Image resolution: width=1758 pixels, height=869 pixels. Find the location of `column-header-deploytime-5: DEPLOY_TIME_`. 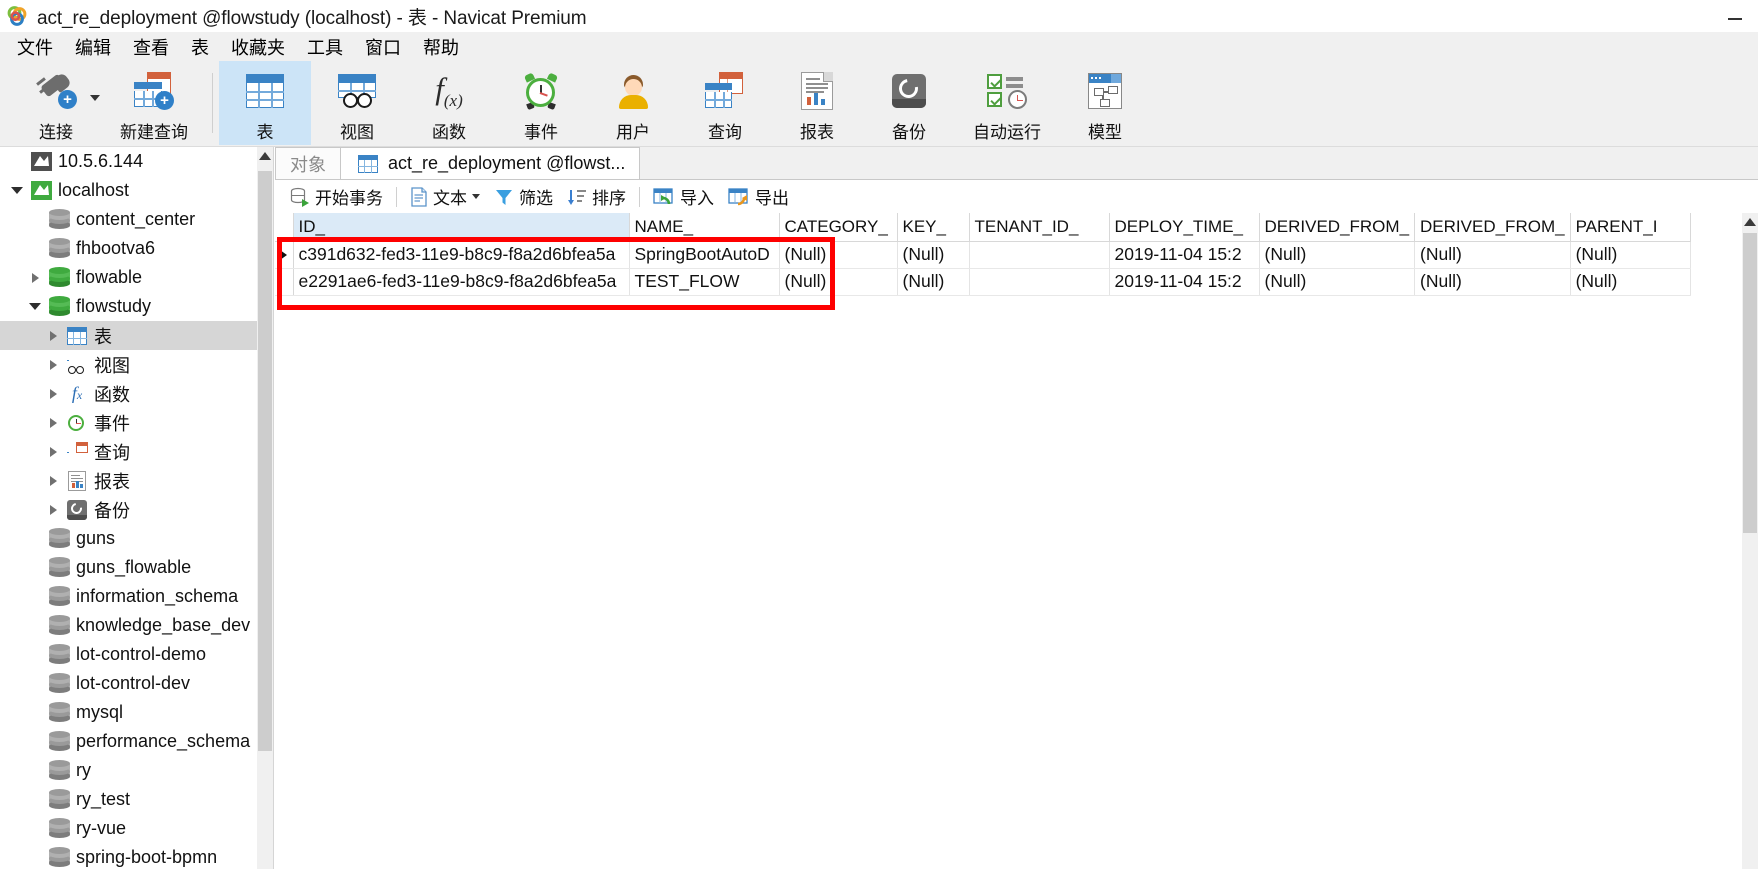

column-header-deploytime-5: DEPLOY_TIME_ is located at coordinates (1184, 227).